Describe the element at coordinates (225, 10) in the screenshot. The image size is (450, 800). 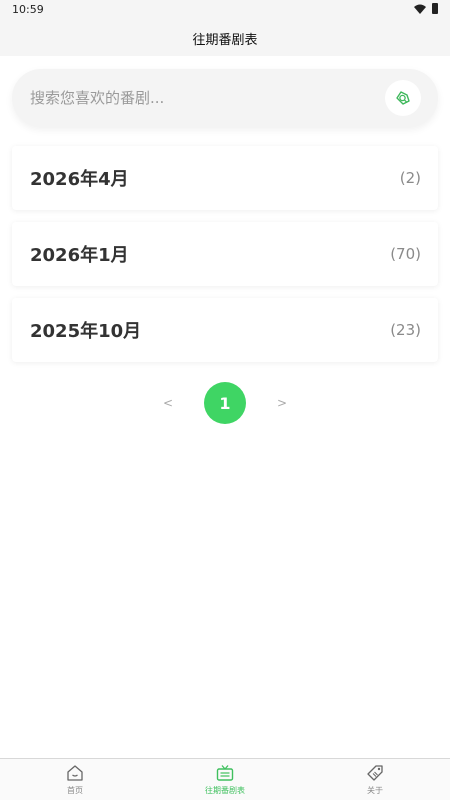
I see `status-bar: 10:59` at that location.